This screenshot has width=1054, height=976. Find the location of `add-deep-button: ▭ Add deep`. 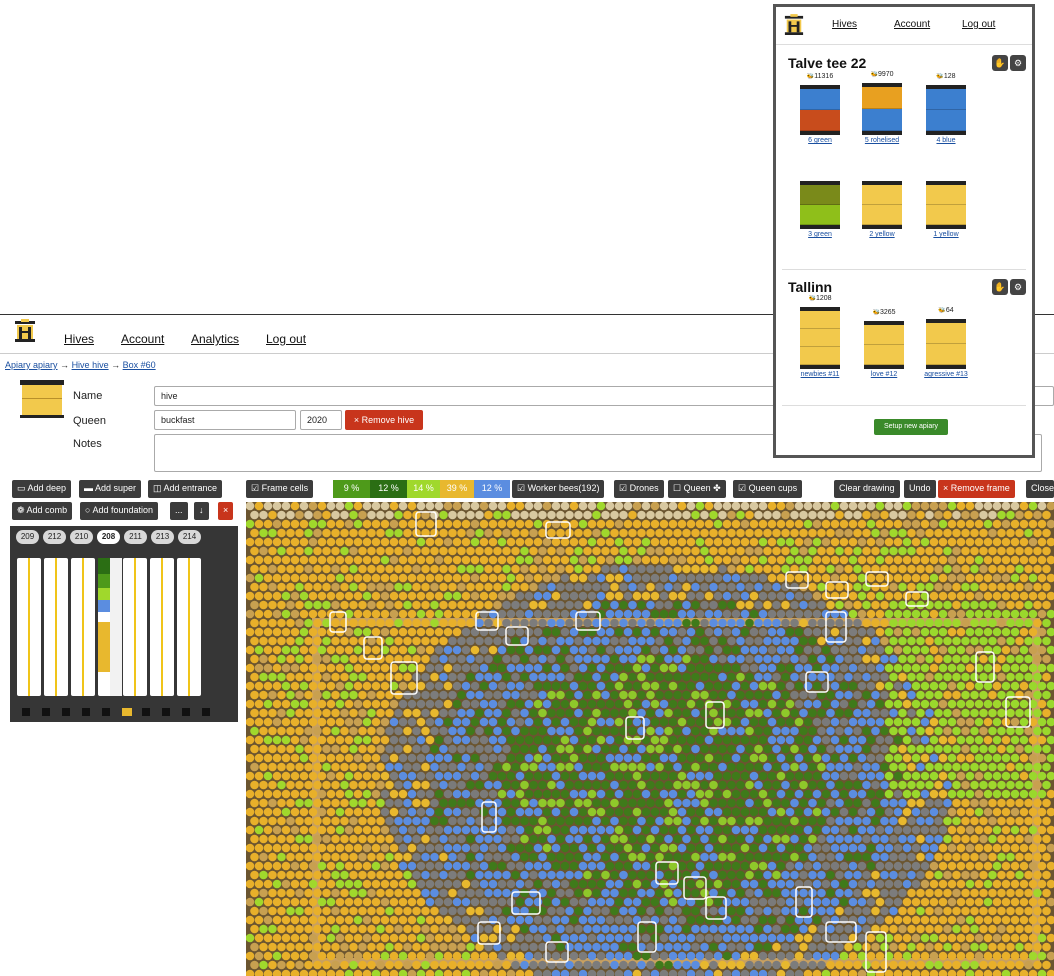

add-deep-button: ▭ Add deep is located at coordinates (42, 489).